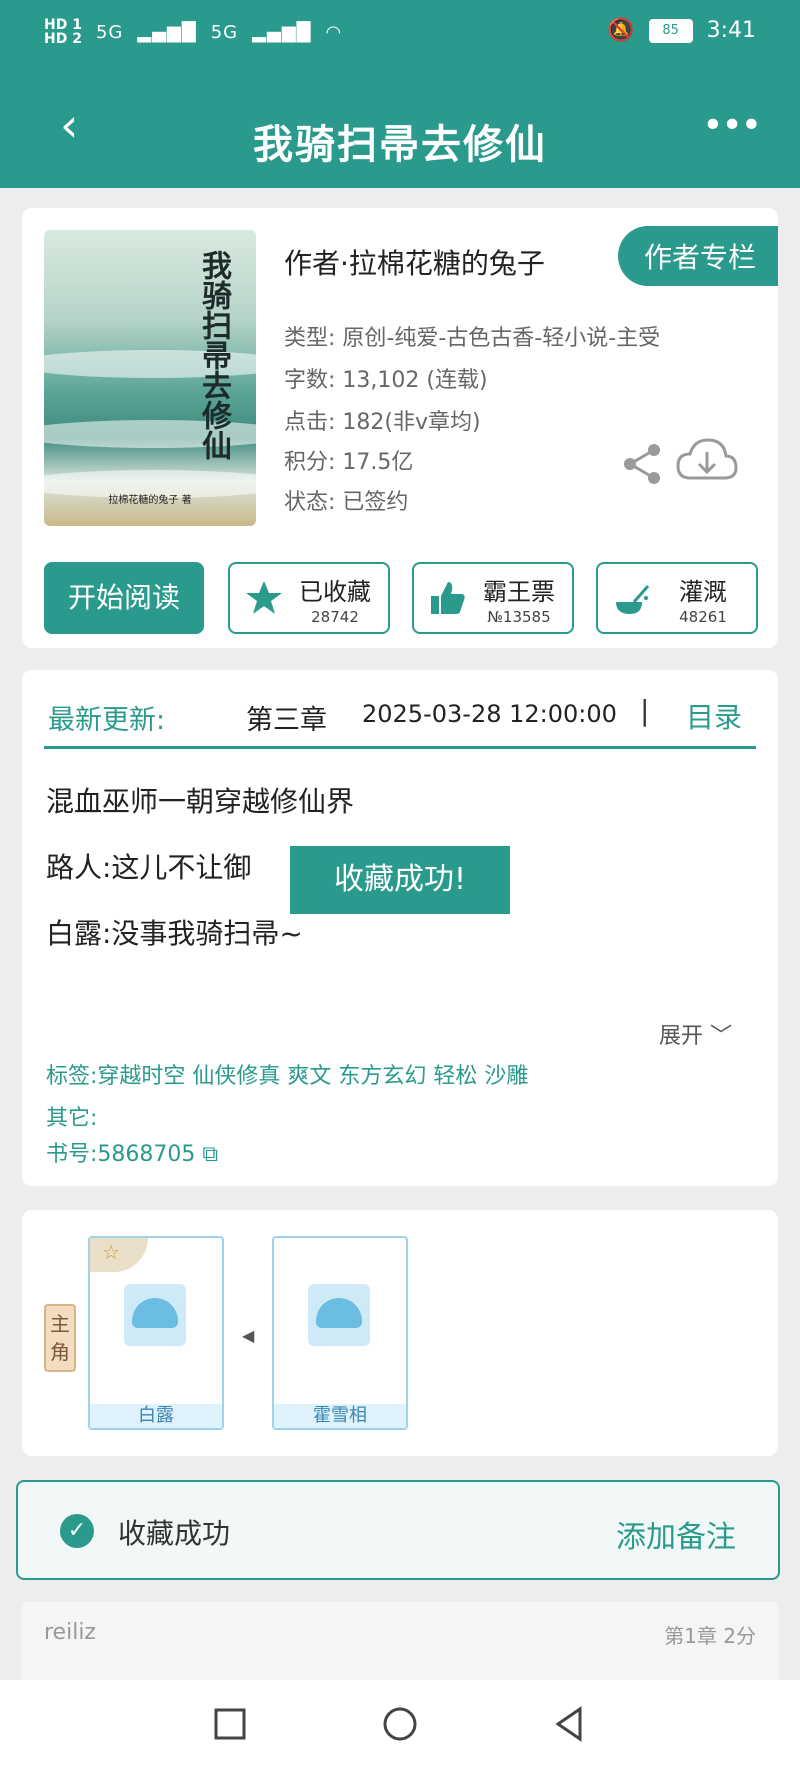  Describe the element at coordinates (230, 1724) in the screenshot. I see `recent-apps-icon` at that location.